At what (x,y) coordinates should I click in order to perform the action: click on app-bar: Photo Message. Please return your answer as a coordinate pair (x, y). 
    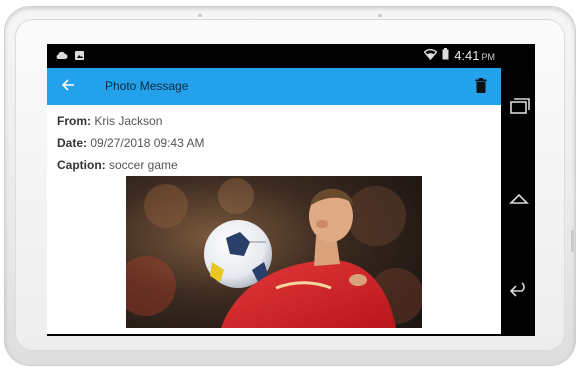
    Looking at the image, I should click on (274, 86).